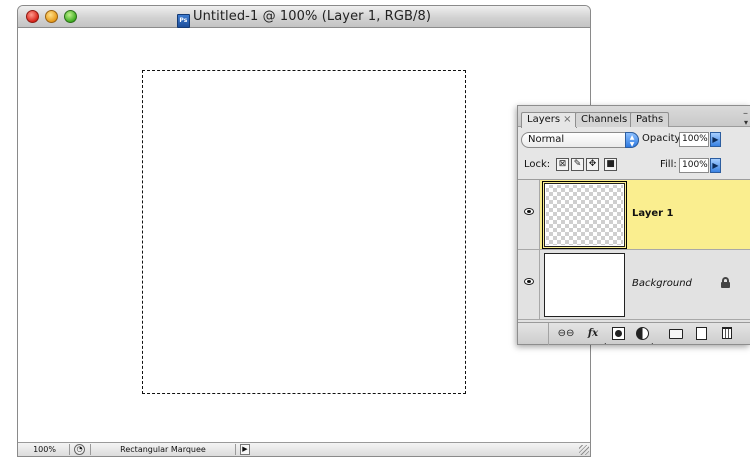 This screenshot has width=750, height=459. I want to click on lock-image-pixels-icon: ✎, so click(577, 164).